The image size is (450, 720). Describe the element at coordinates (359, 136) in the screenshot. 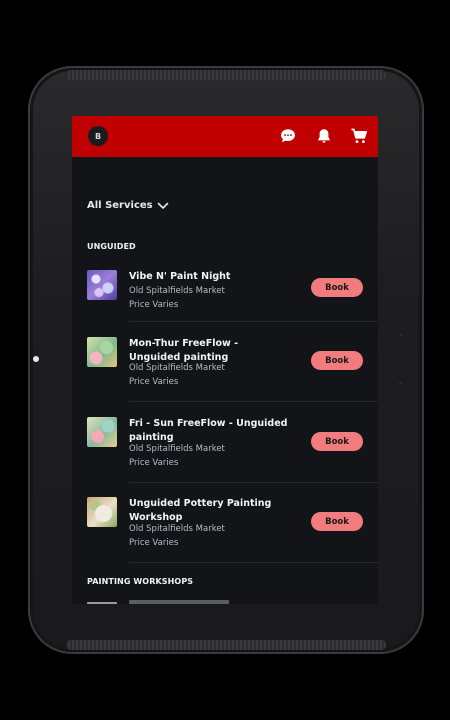

I see `cart-icon` at that location.